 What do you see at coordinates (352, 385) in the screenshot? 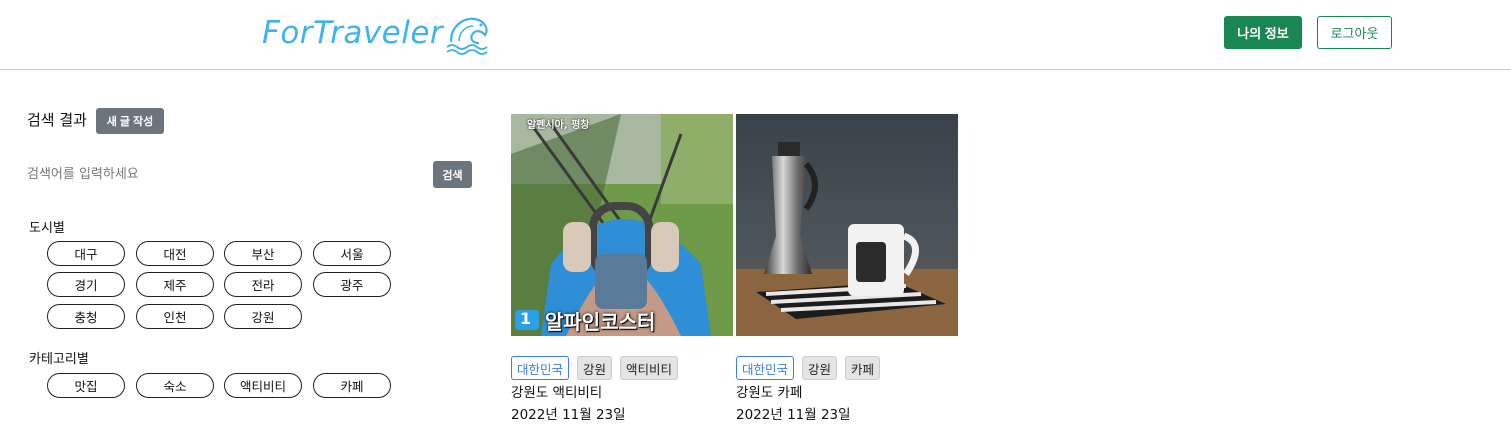
I see `category-chip-cafe: 카페` at bounding box center [352, 385].